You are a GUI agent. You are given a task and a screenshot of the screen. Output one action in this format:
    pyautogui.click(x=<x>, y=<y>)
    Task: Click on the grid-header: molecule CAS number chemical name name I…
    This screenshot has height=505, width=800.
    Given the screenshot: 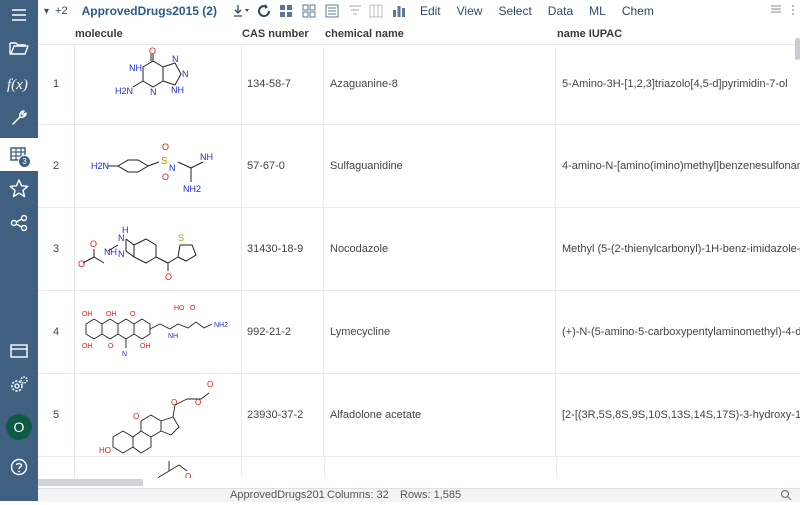 What is the action you would take?
    pyautogui.click(x=419, y=33)
    